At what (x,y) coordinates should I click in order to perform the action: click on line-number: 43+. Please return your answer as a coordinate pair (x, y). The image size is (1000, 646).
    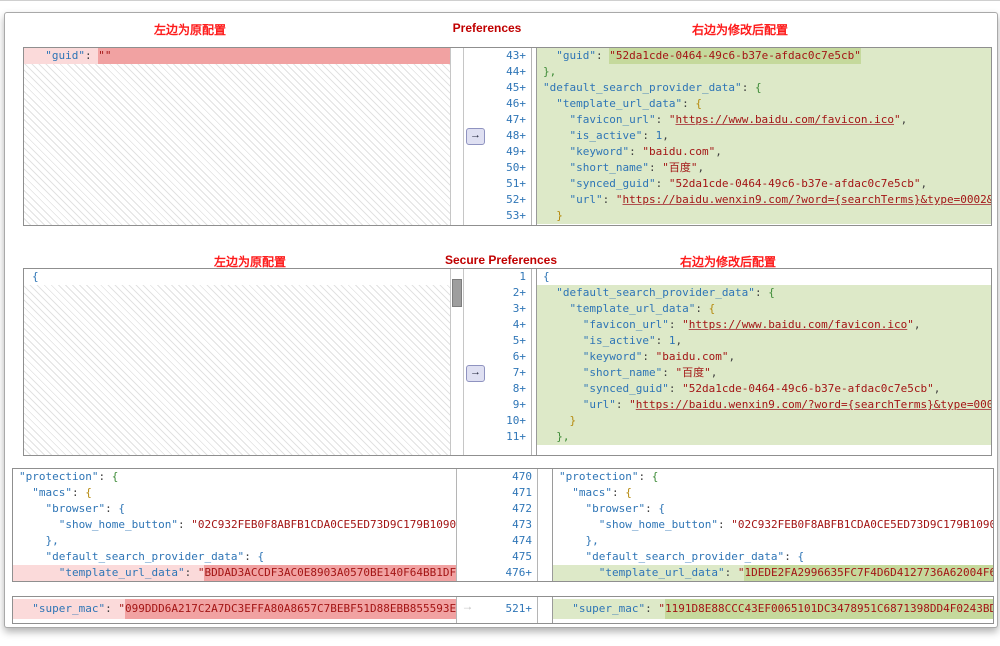
    Looking at the image, I should click on (516, 55).